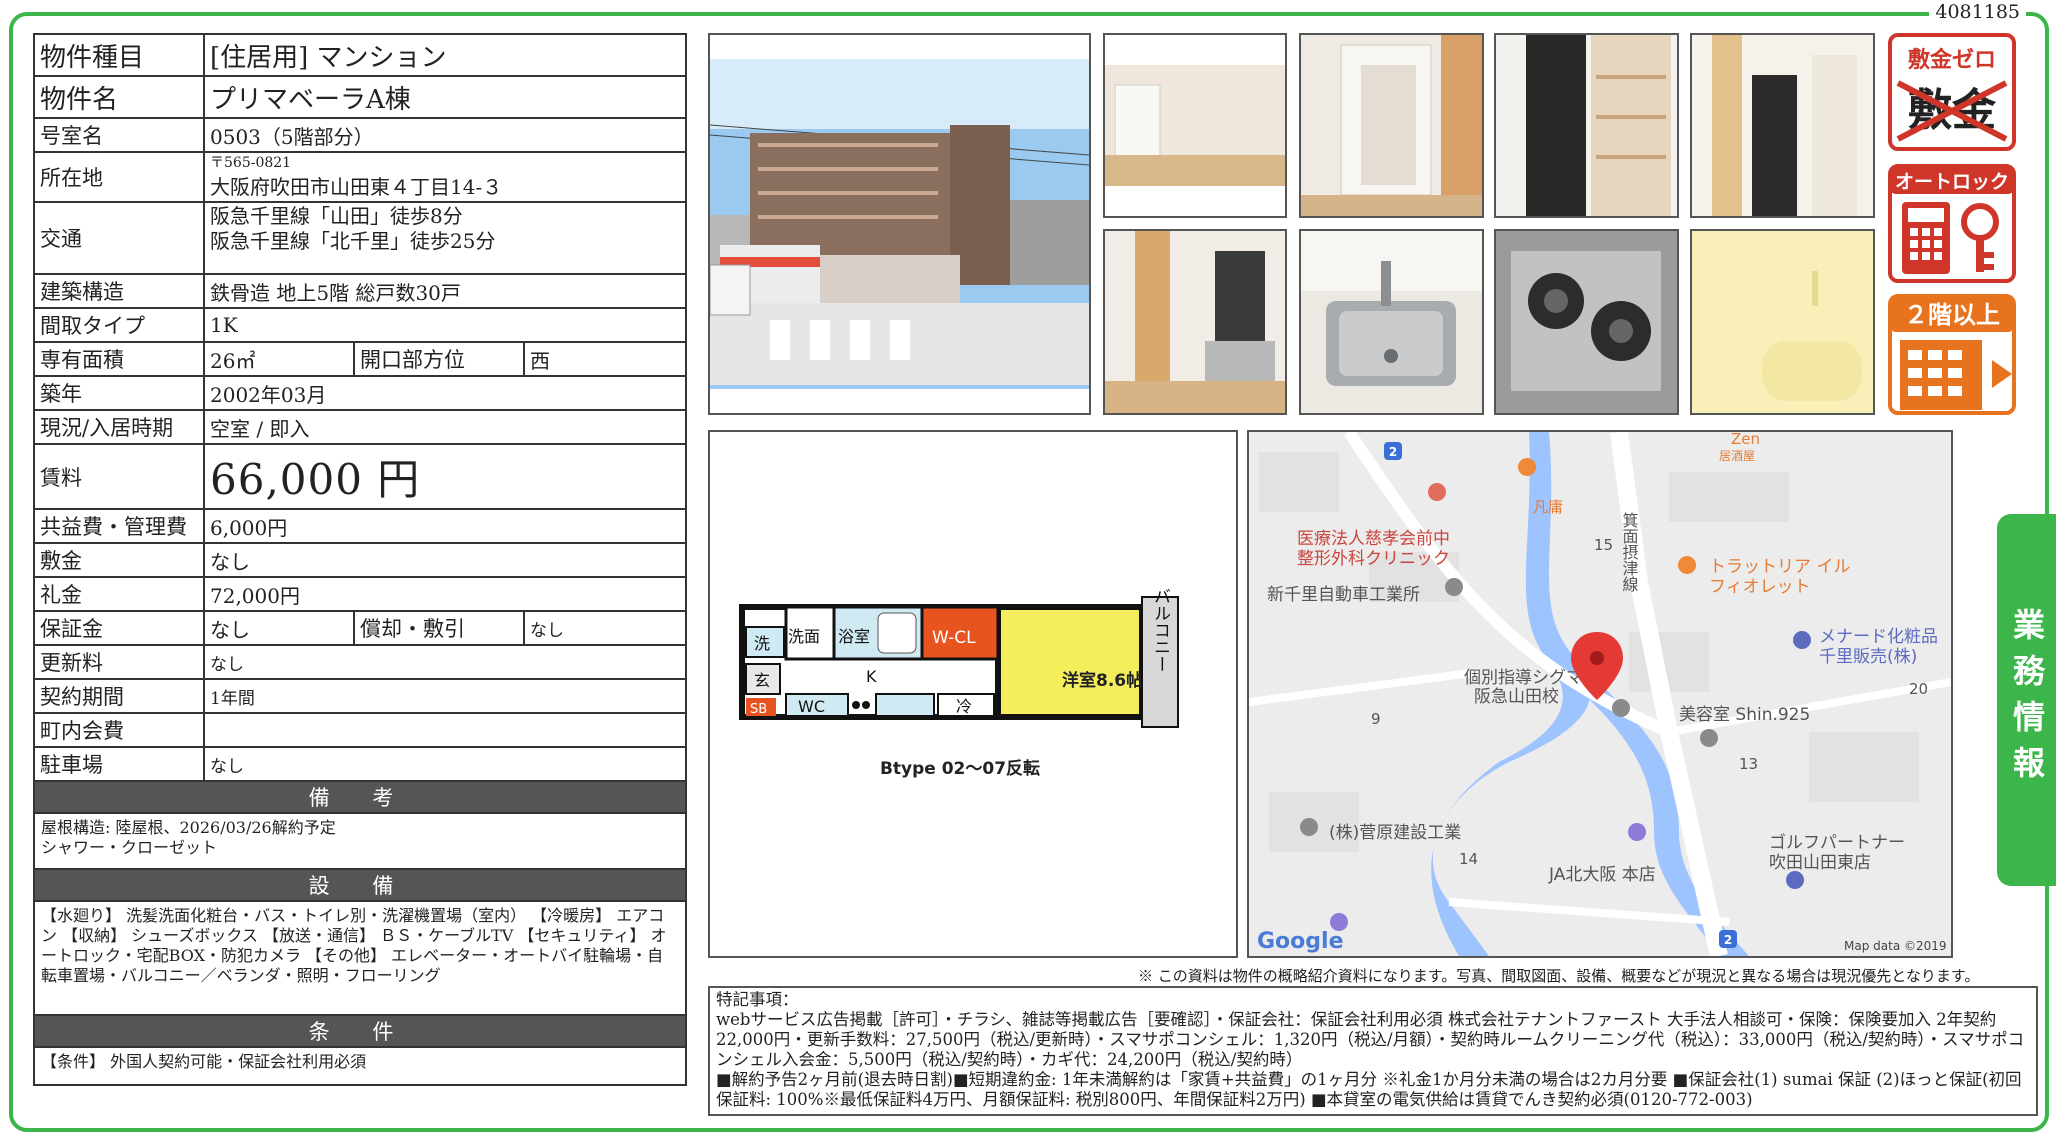 This screenshot has width=2056, height=1132. I want to click on shop-pin-icon, so click(1802, 640).